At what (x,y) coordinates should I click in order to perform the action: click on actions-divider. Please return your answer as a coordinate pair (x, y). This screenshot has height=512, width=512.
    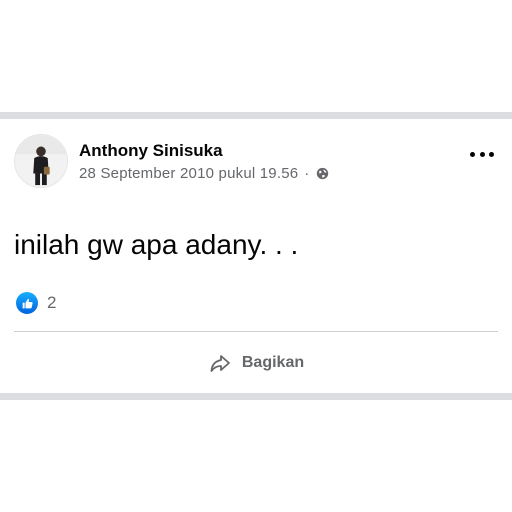
    Looking at the image, I should click on (256, 331).